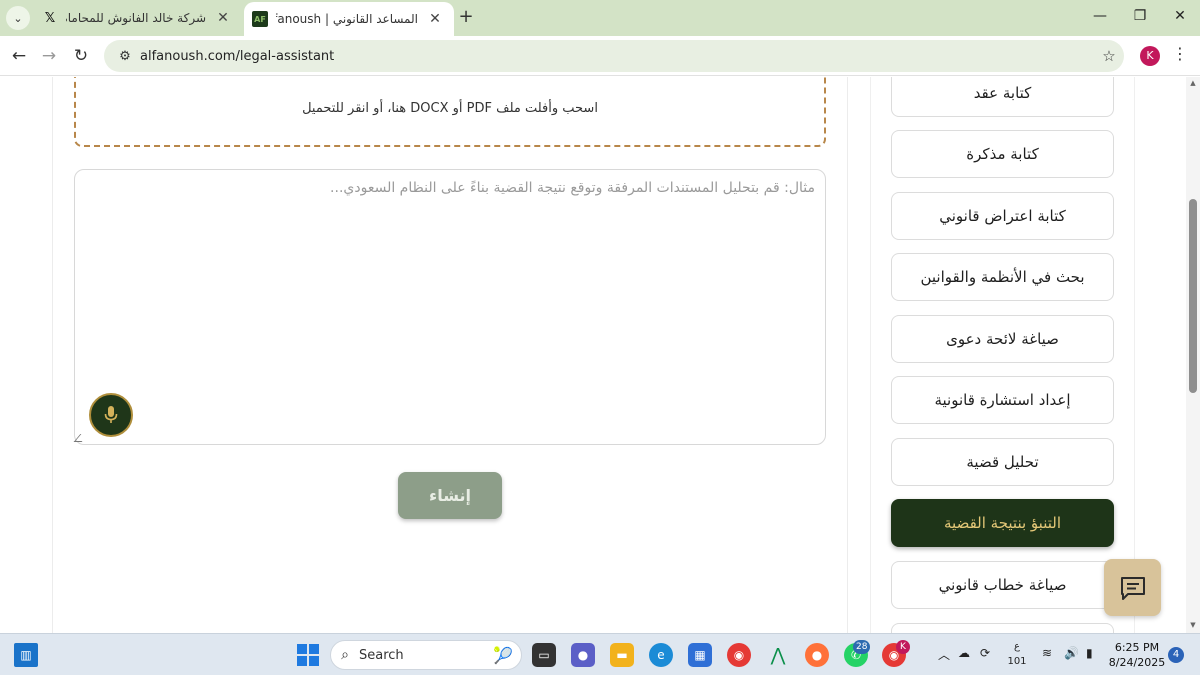 This screenshot has height=675, width=1200. What do you see at coordinates (1180, 18) in the screenshot?
I see `window-close-icon: ✕` at bounding box center [1180, 18].